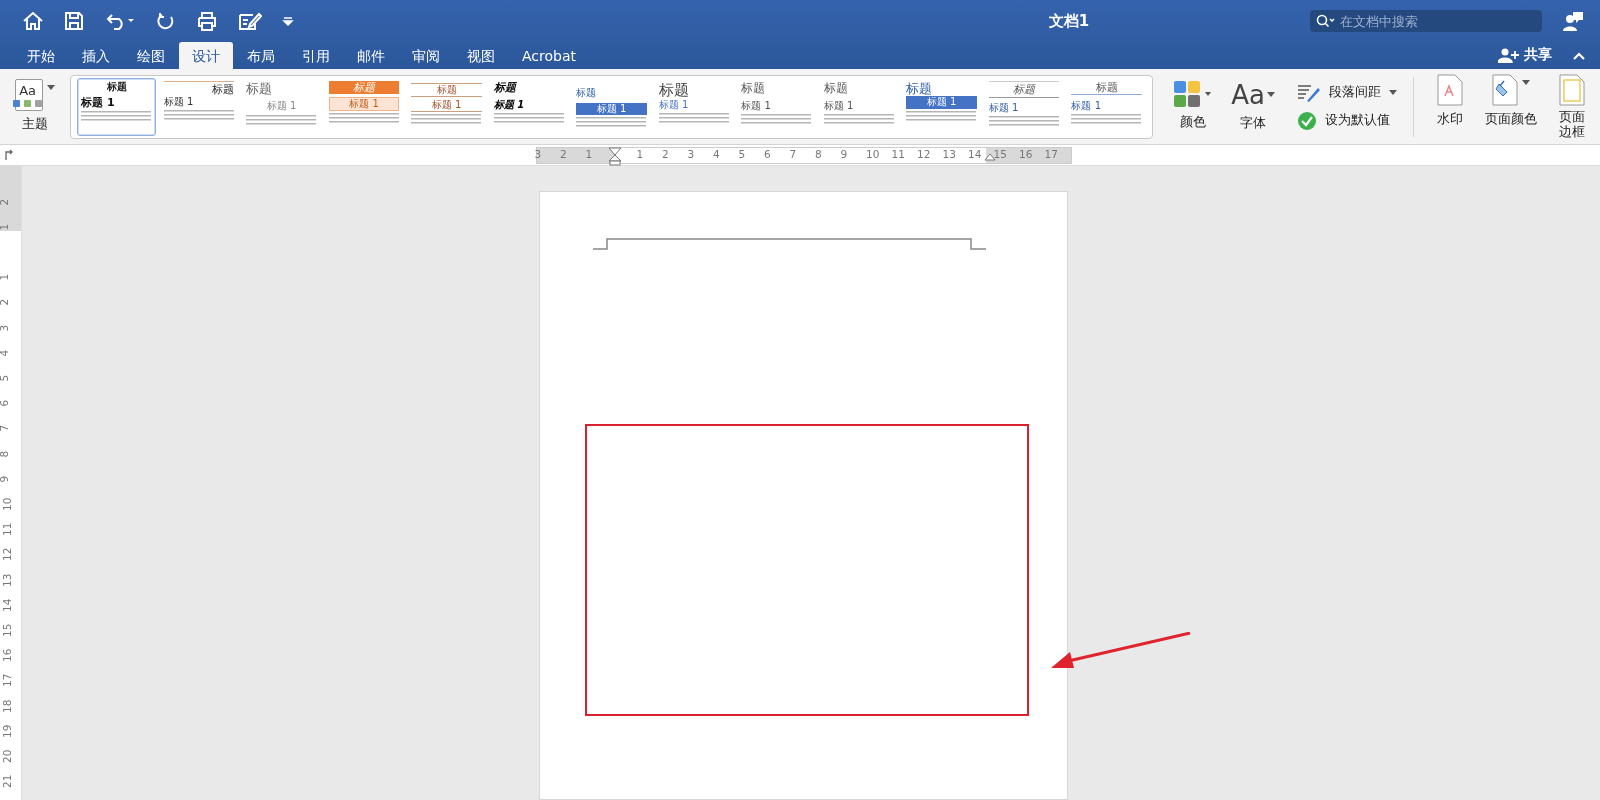  I want to click on print-icon, so click(207, 21).